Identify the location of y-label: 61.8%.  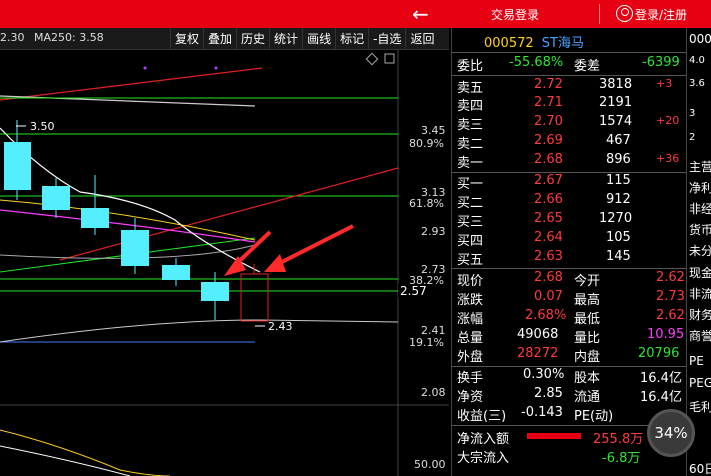
(426, 203).